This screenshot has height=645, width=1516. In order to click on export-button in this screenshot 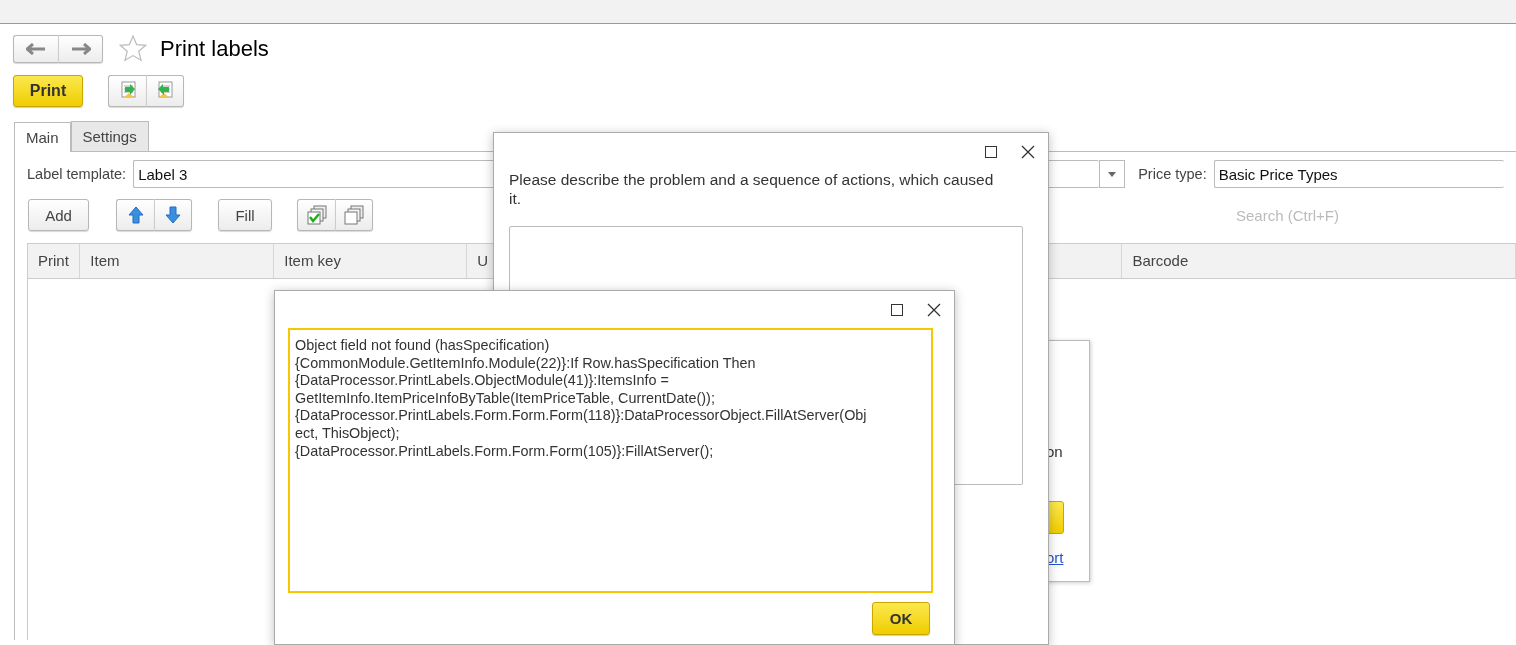, I will do `click(127, 91)`.